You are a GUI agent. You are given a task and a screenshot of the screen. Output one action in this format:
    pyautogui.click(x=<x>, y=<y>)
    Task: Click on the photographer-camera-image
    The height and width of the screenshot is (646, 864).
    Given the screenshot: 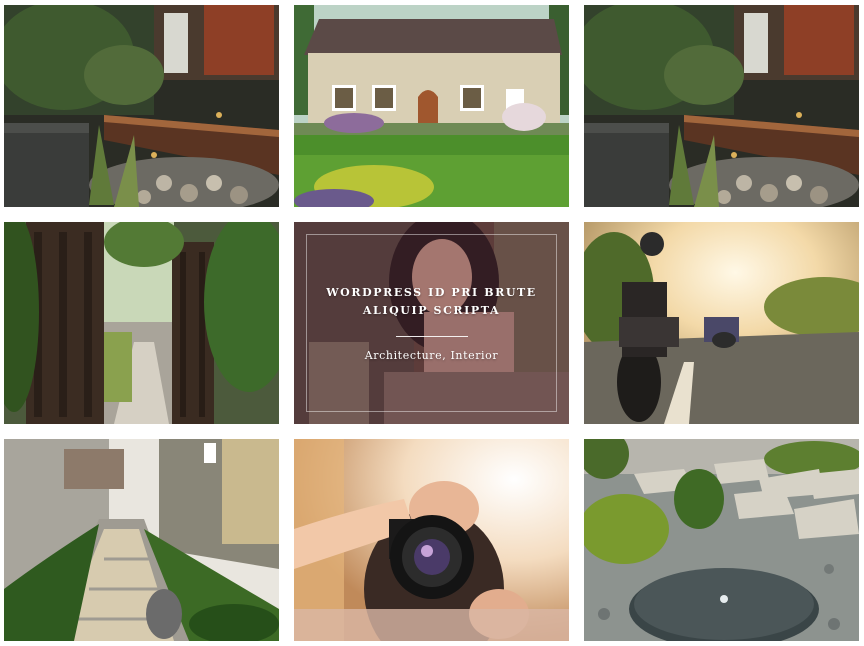 What is the action you would take?
    pyautogui.click(x=431, y=540)
    